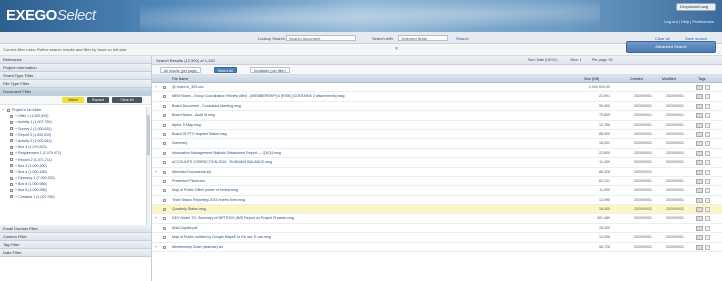 The image size is (722, 281). What do you see at coordinates (180, 79) in the screenshot?
I see `column-name: File Name` at bounding box center [180, 79].